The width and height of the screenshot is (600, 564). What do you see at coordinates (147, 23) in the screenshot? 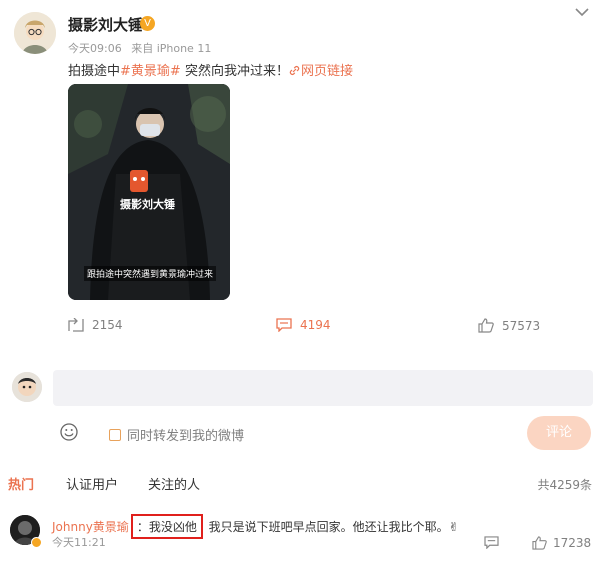
I see `verified-badge-icon: V` at bounding box center [147, 23].